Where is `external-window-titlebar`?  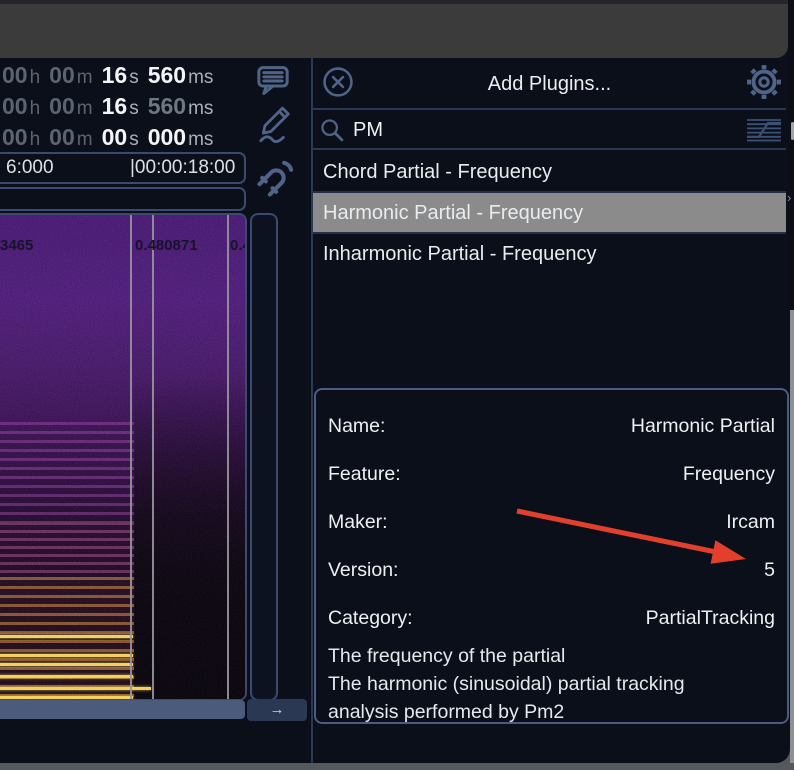 external-window-titlebar is located at coordinates (394, 29).